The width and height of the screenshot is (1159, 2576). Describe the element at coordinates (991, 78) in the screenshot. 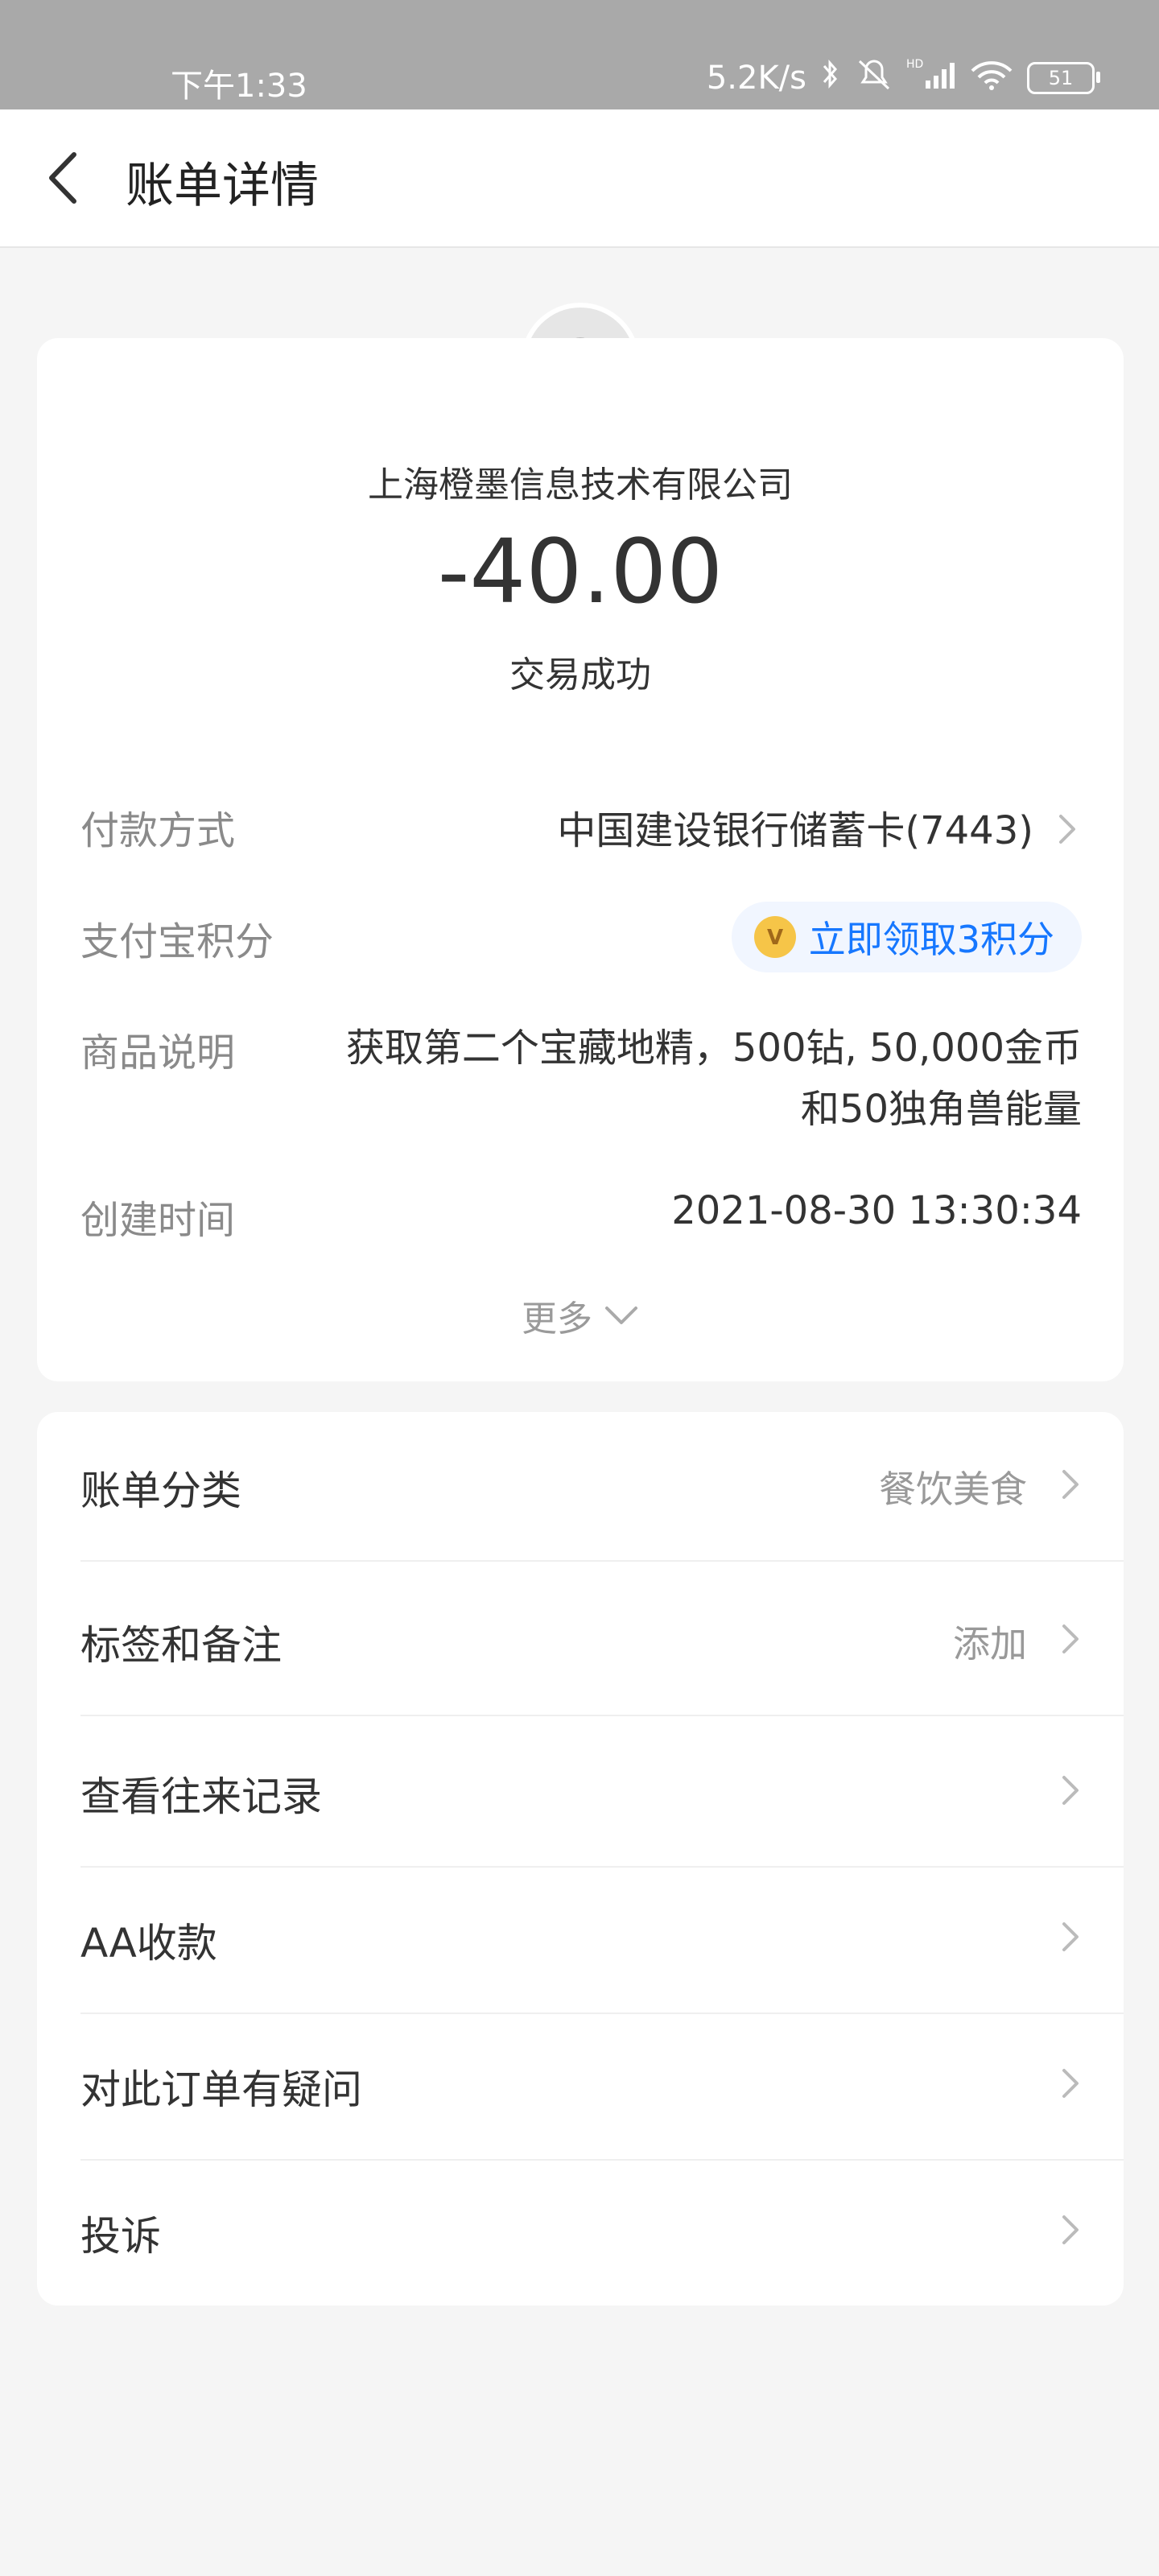

I see `wifi-icon` at that location.